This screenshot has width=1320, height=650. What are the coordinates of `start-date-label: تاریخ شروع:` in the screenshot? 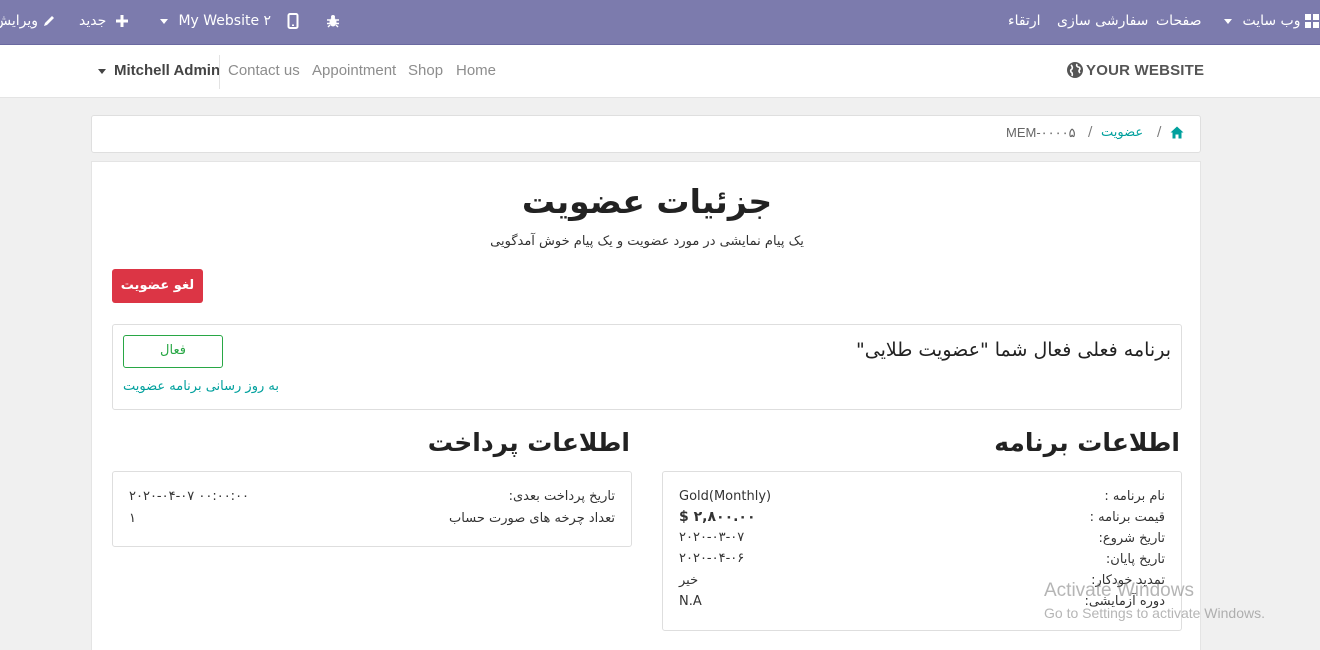 It's located at (1131, 538).